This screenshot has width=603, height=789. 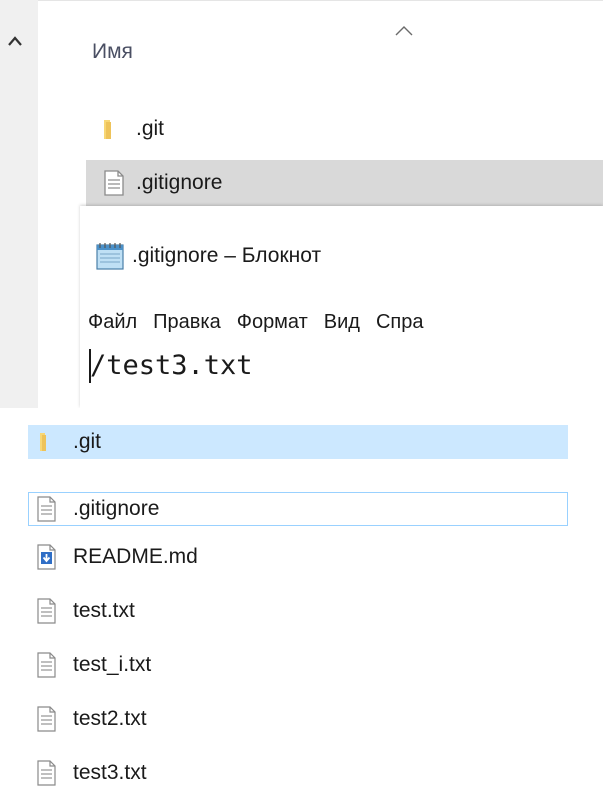 I want to click on column-header-name: Имя, so click(x=112, y=52).